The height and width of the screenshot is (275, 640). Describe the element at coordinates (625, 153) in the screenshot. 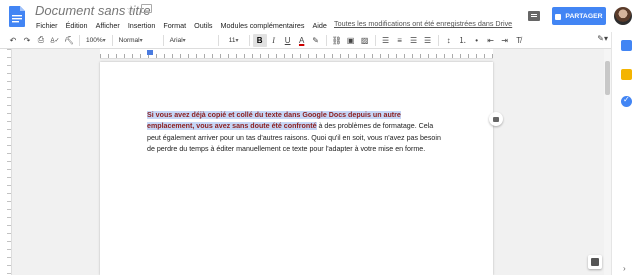

I see `side-panel: ›` at that location.